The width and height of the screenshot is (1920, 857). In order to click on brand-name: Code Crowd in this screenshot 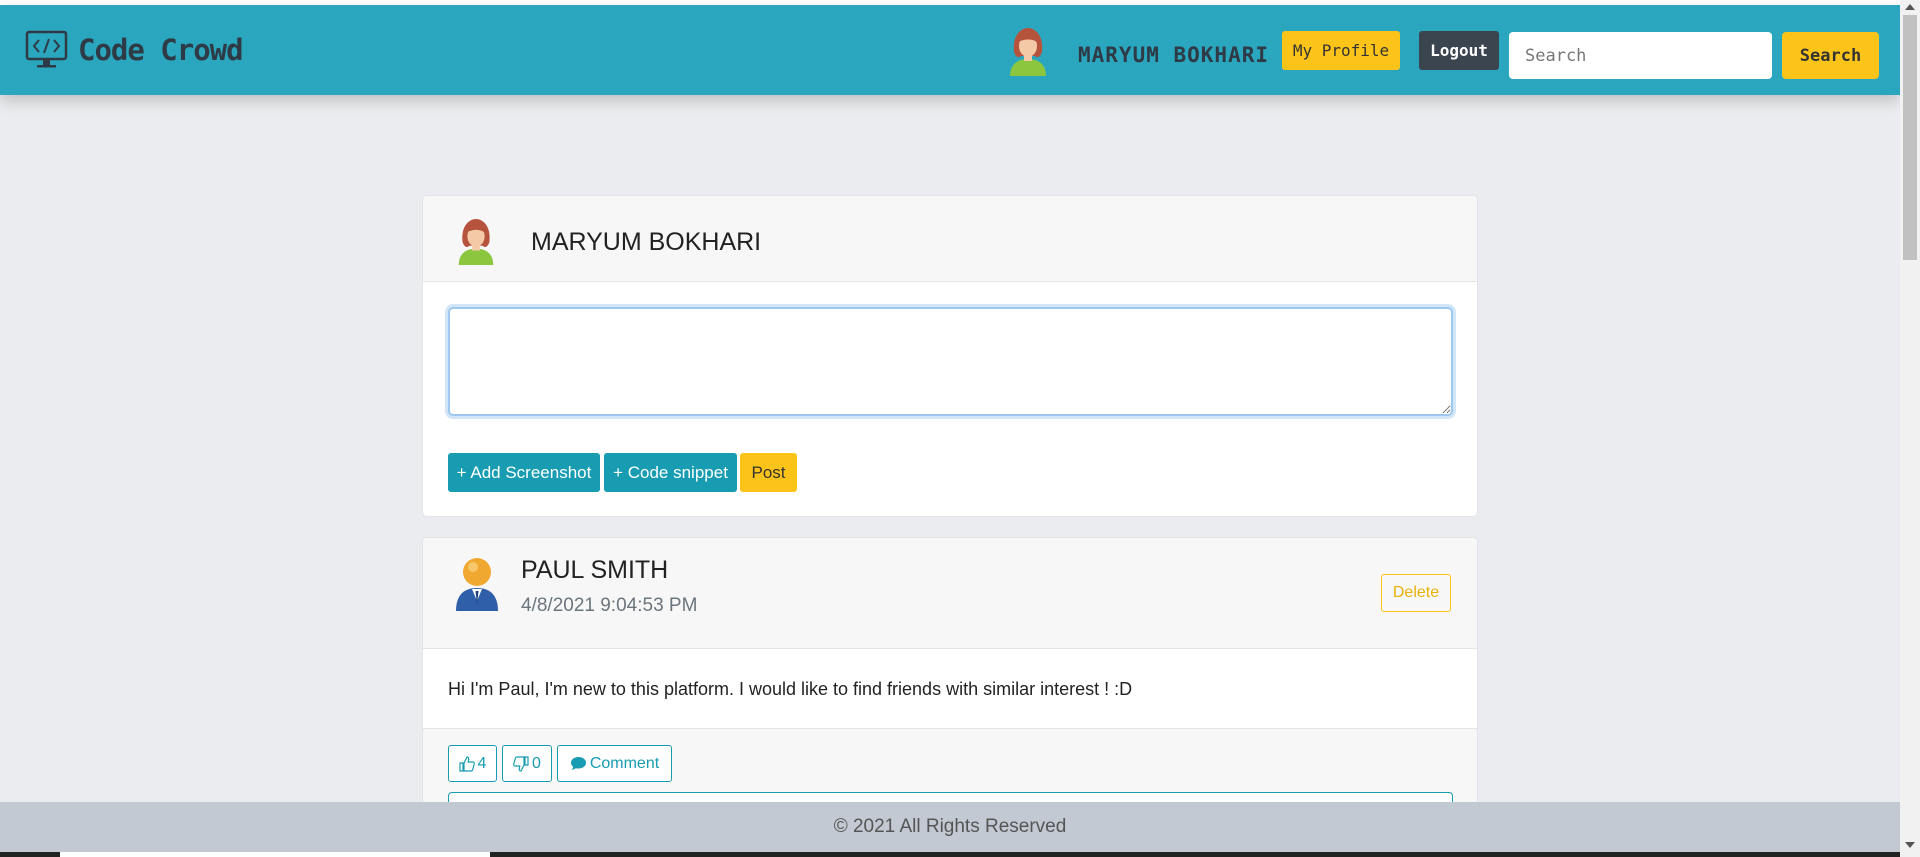, I will do `click(161, 50)`.